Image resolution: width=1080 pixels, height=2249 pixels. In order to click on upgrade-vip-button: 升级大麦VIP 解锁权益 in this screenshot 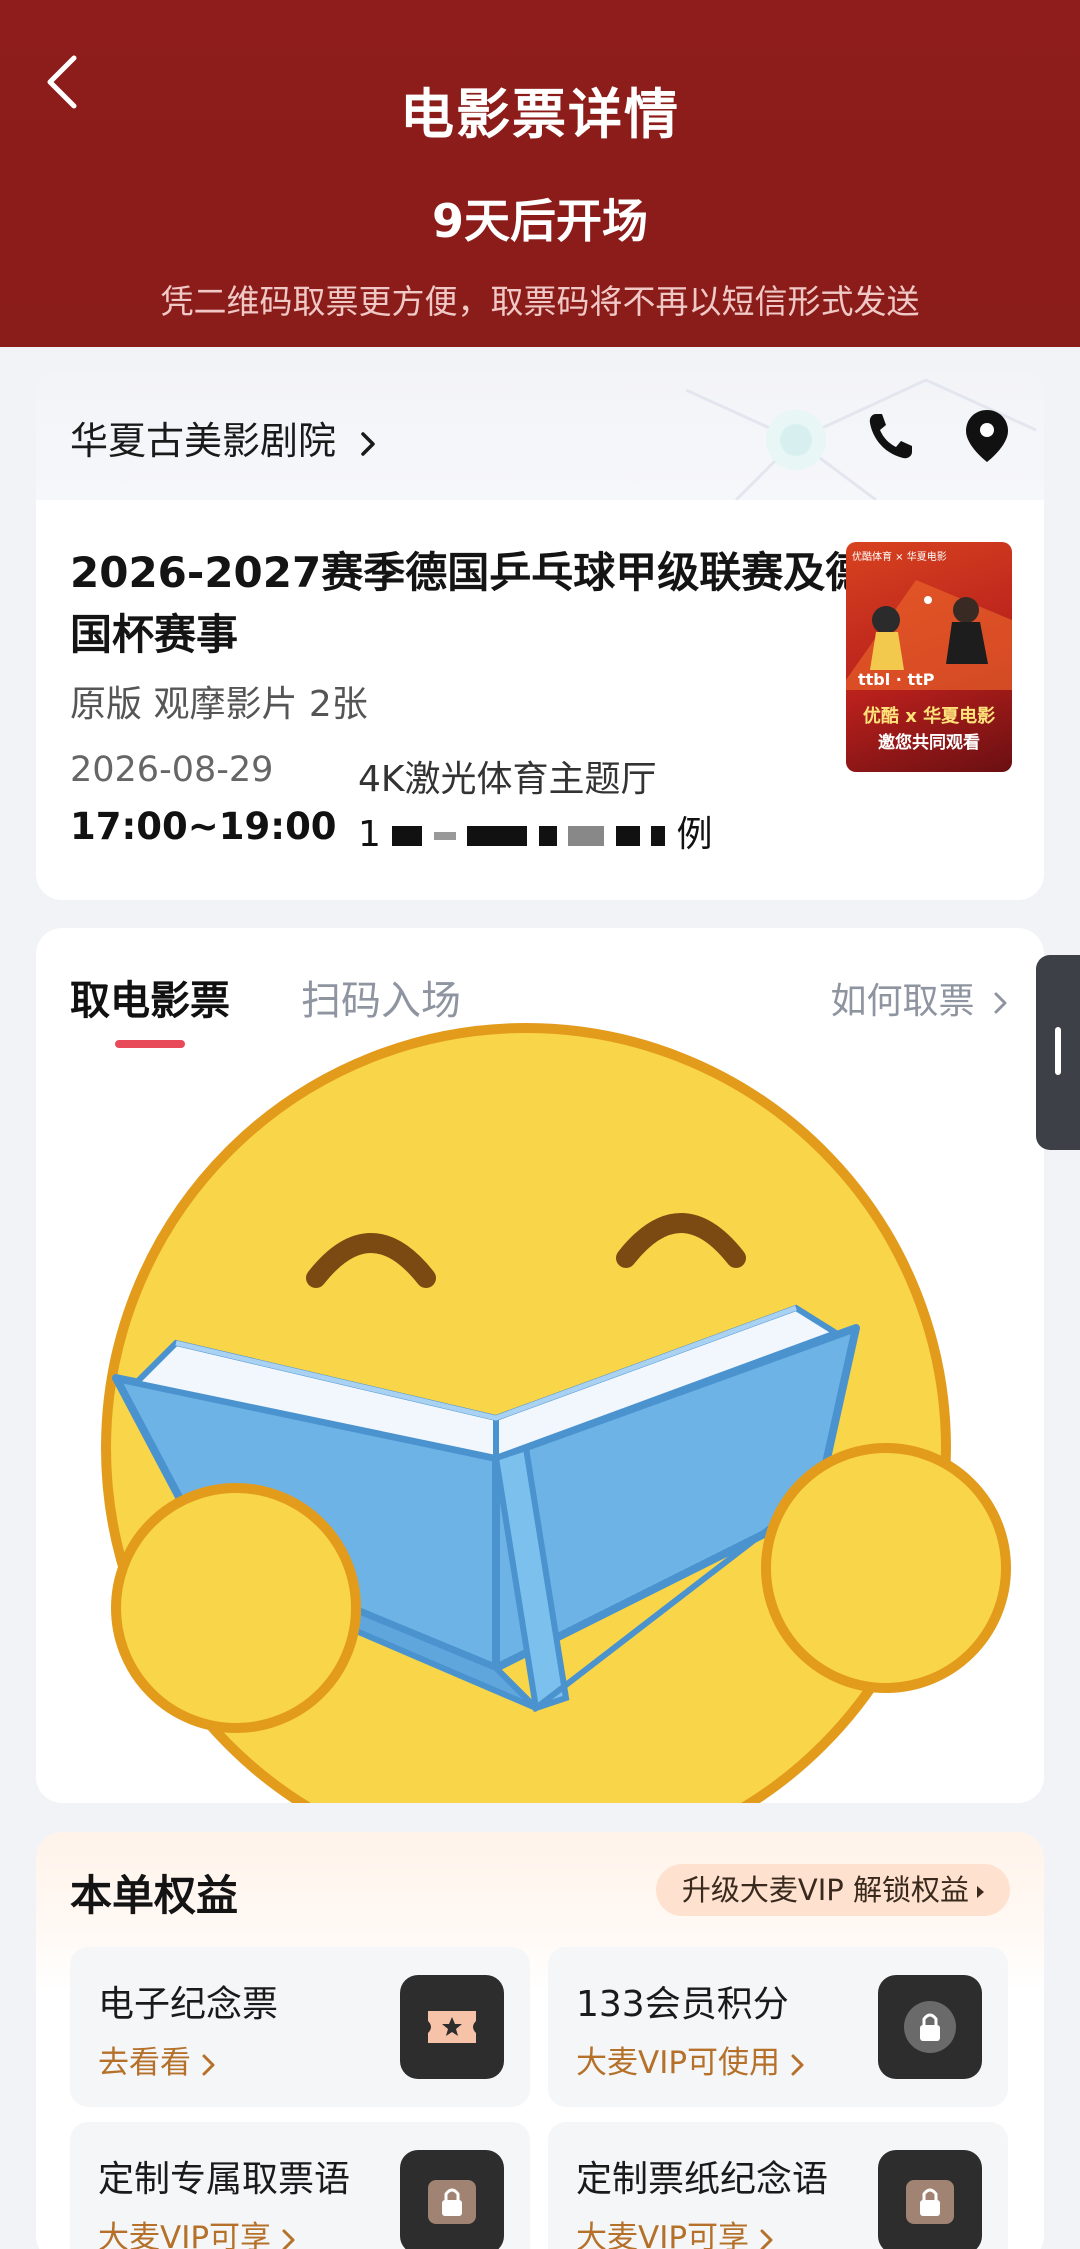, I will do `click(832, 1890)`.